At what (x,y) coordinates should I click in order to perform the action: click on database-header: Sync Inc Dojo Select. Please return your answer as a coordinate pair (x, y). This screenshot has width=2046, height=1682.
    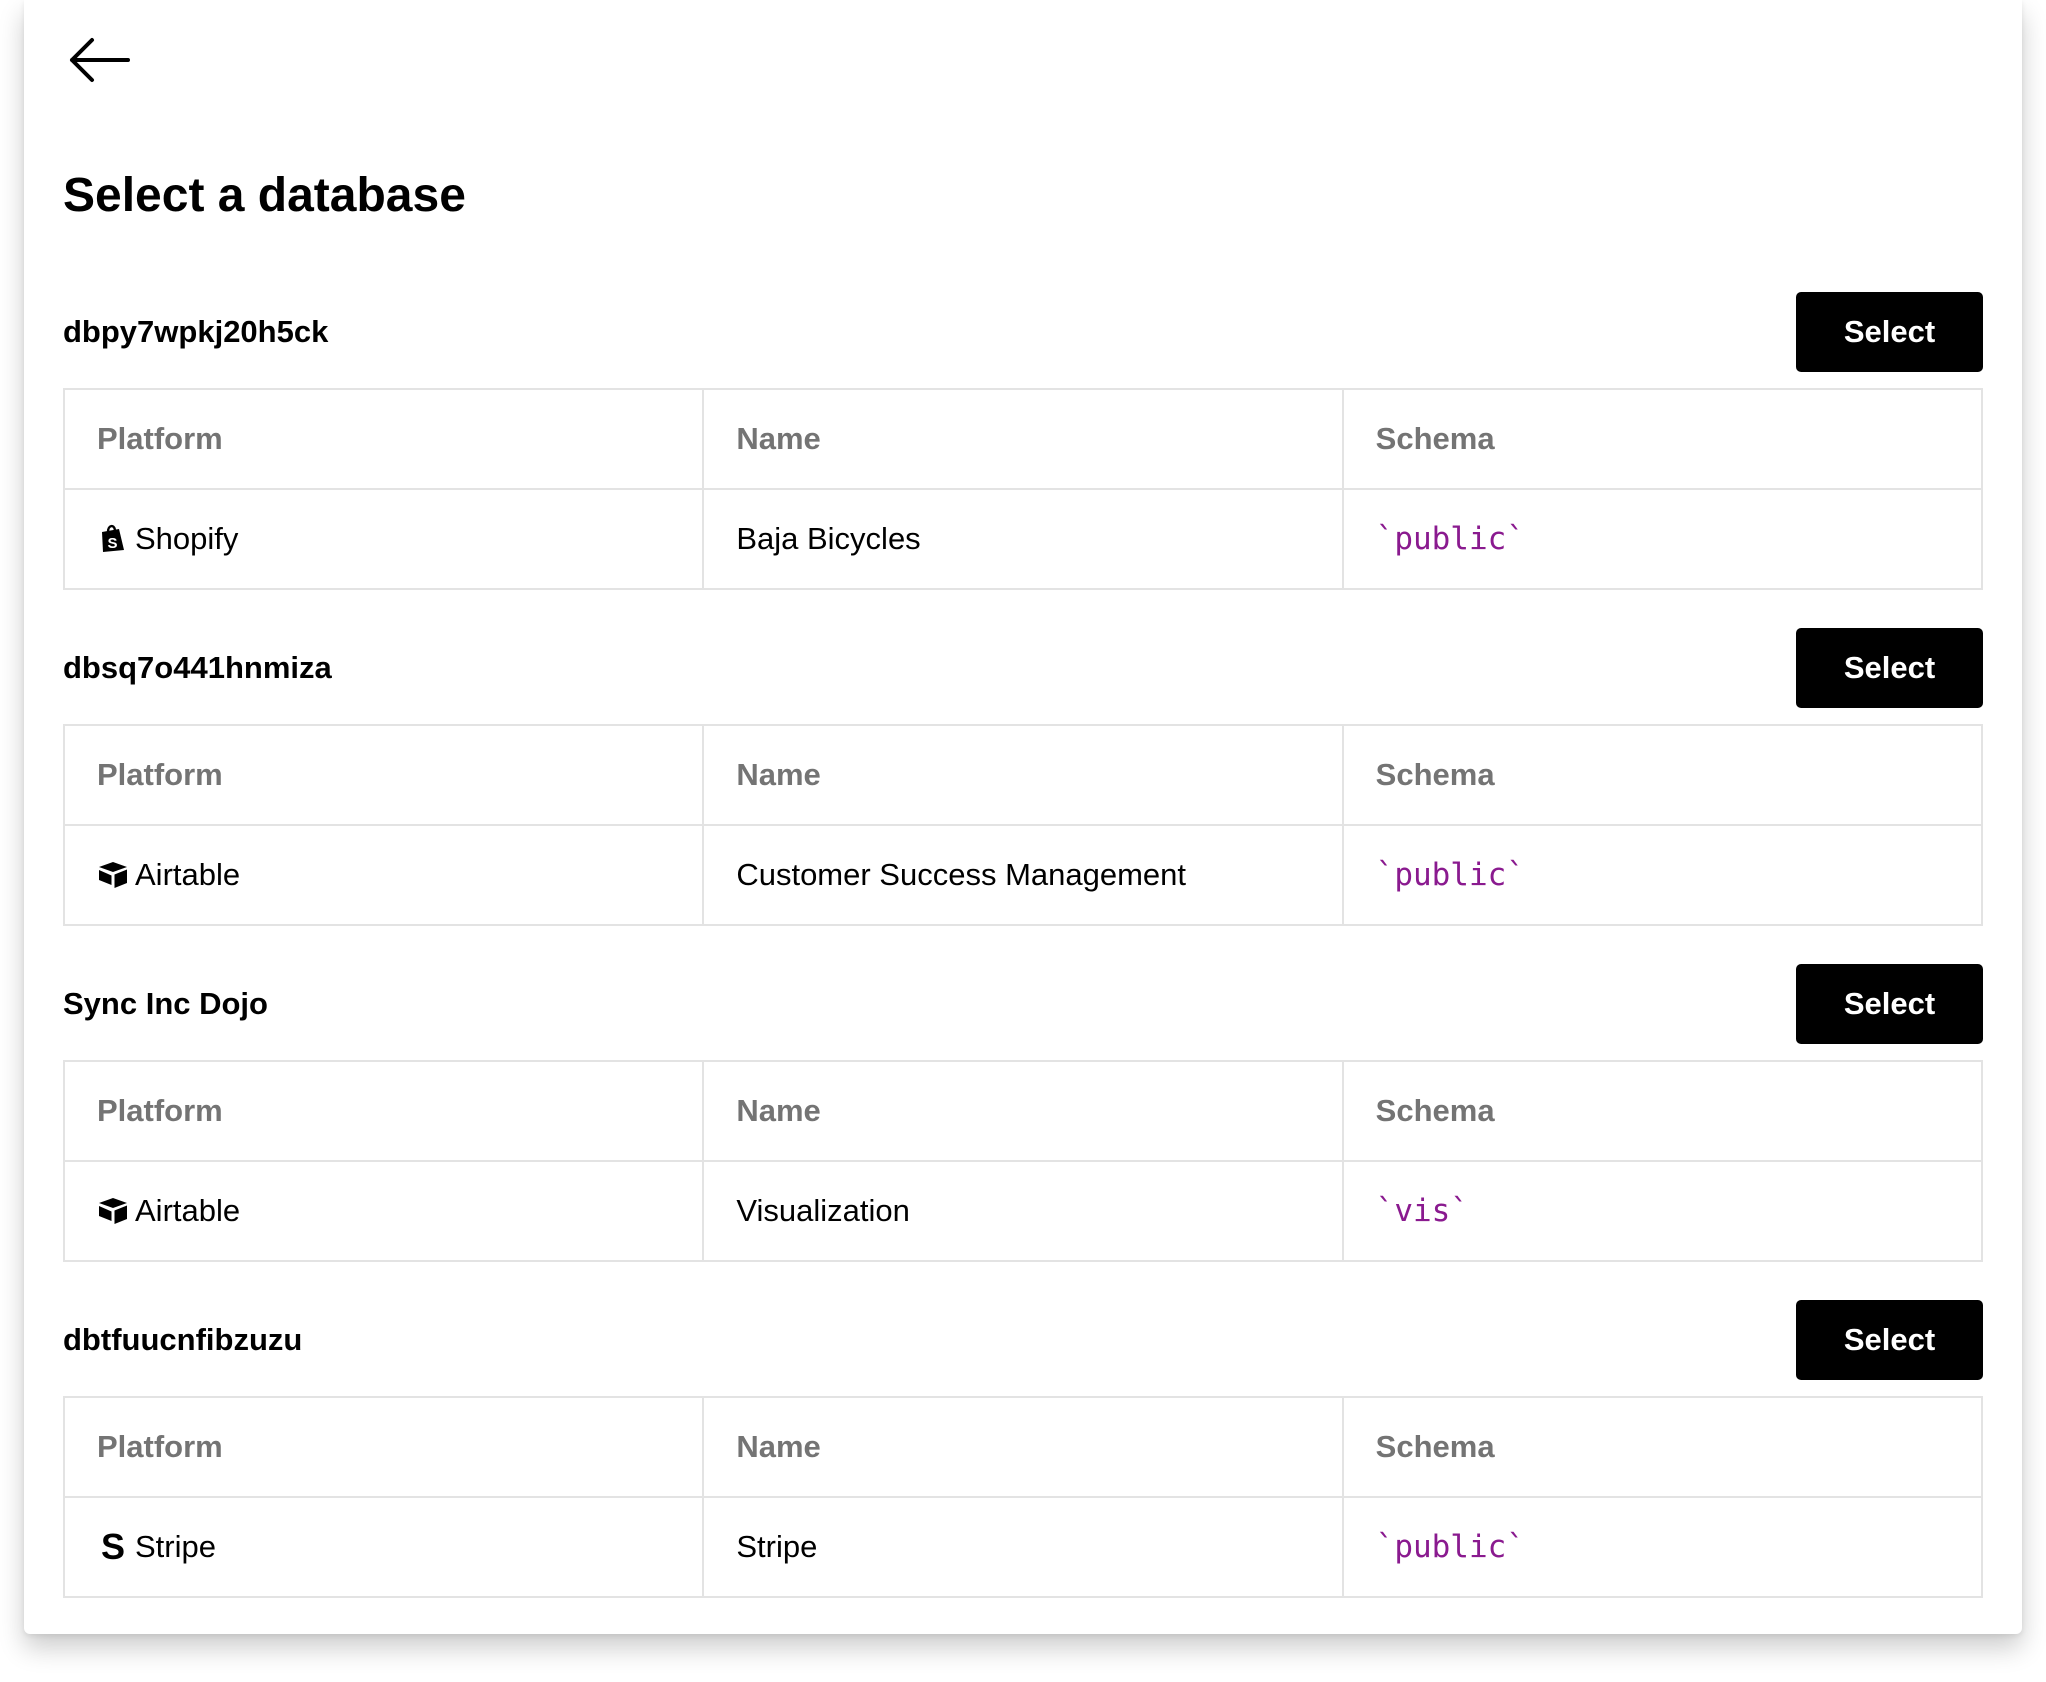
    Looking at the image, I should click on (1023, 1004).